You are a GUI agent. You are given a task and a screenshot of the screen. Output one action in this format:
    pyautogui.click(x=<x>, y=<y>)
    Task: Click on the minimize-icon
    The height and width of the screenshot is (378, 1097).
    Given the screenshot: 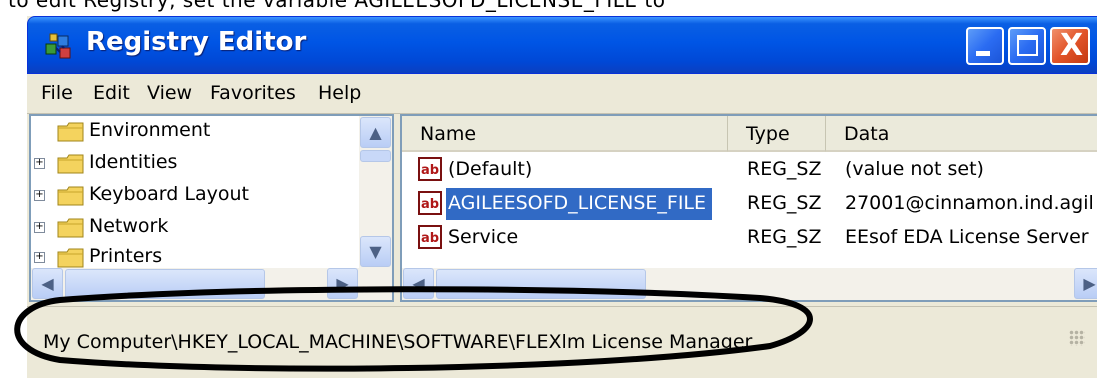 What is the action you would take?
    pyautogui.click(x=983, y=53)
    